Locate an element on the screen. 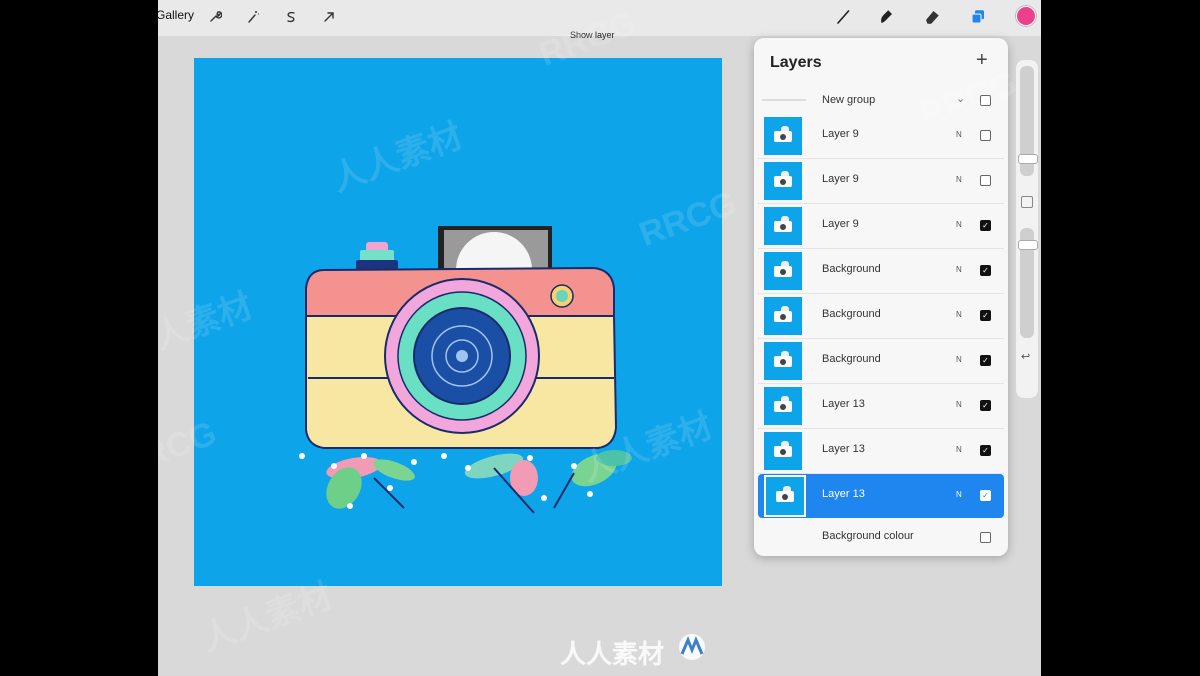 Image resolution: width=1200 pixels, height=676 pixels. layer-row: Layer 9 N ✓ is located at coordinates (881, 226).